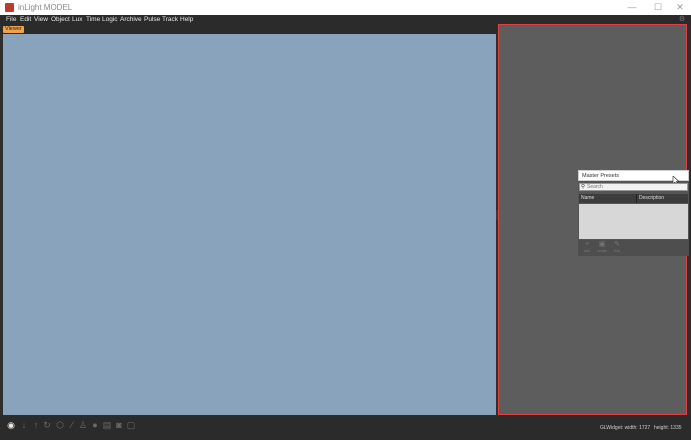  Describe the element at coordinates (47, 425) in the screenshot. I see `rotate-icon: ↻` at that location.